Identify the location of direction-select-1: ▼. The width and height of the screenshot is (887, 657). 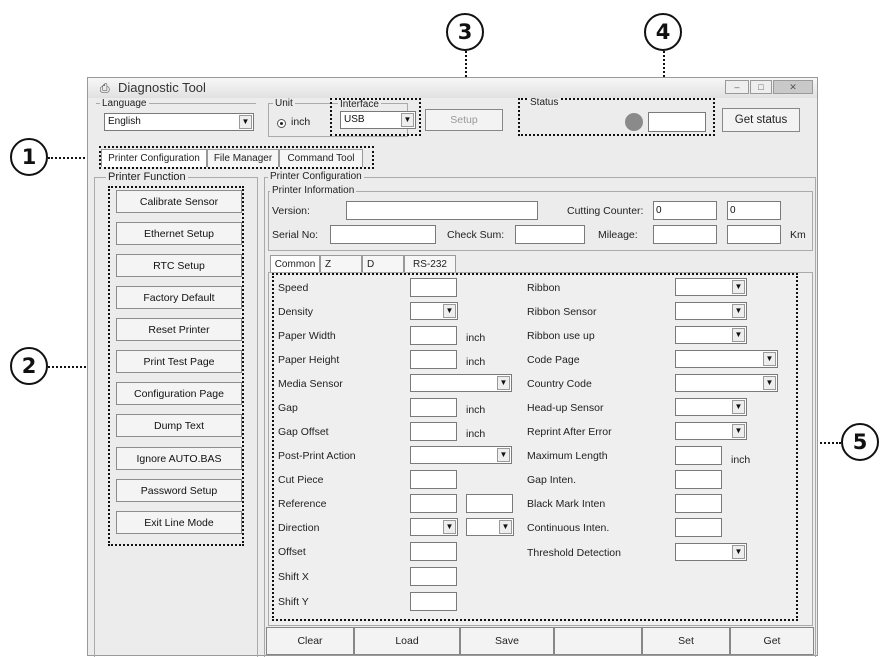
(434, 527).